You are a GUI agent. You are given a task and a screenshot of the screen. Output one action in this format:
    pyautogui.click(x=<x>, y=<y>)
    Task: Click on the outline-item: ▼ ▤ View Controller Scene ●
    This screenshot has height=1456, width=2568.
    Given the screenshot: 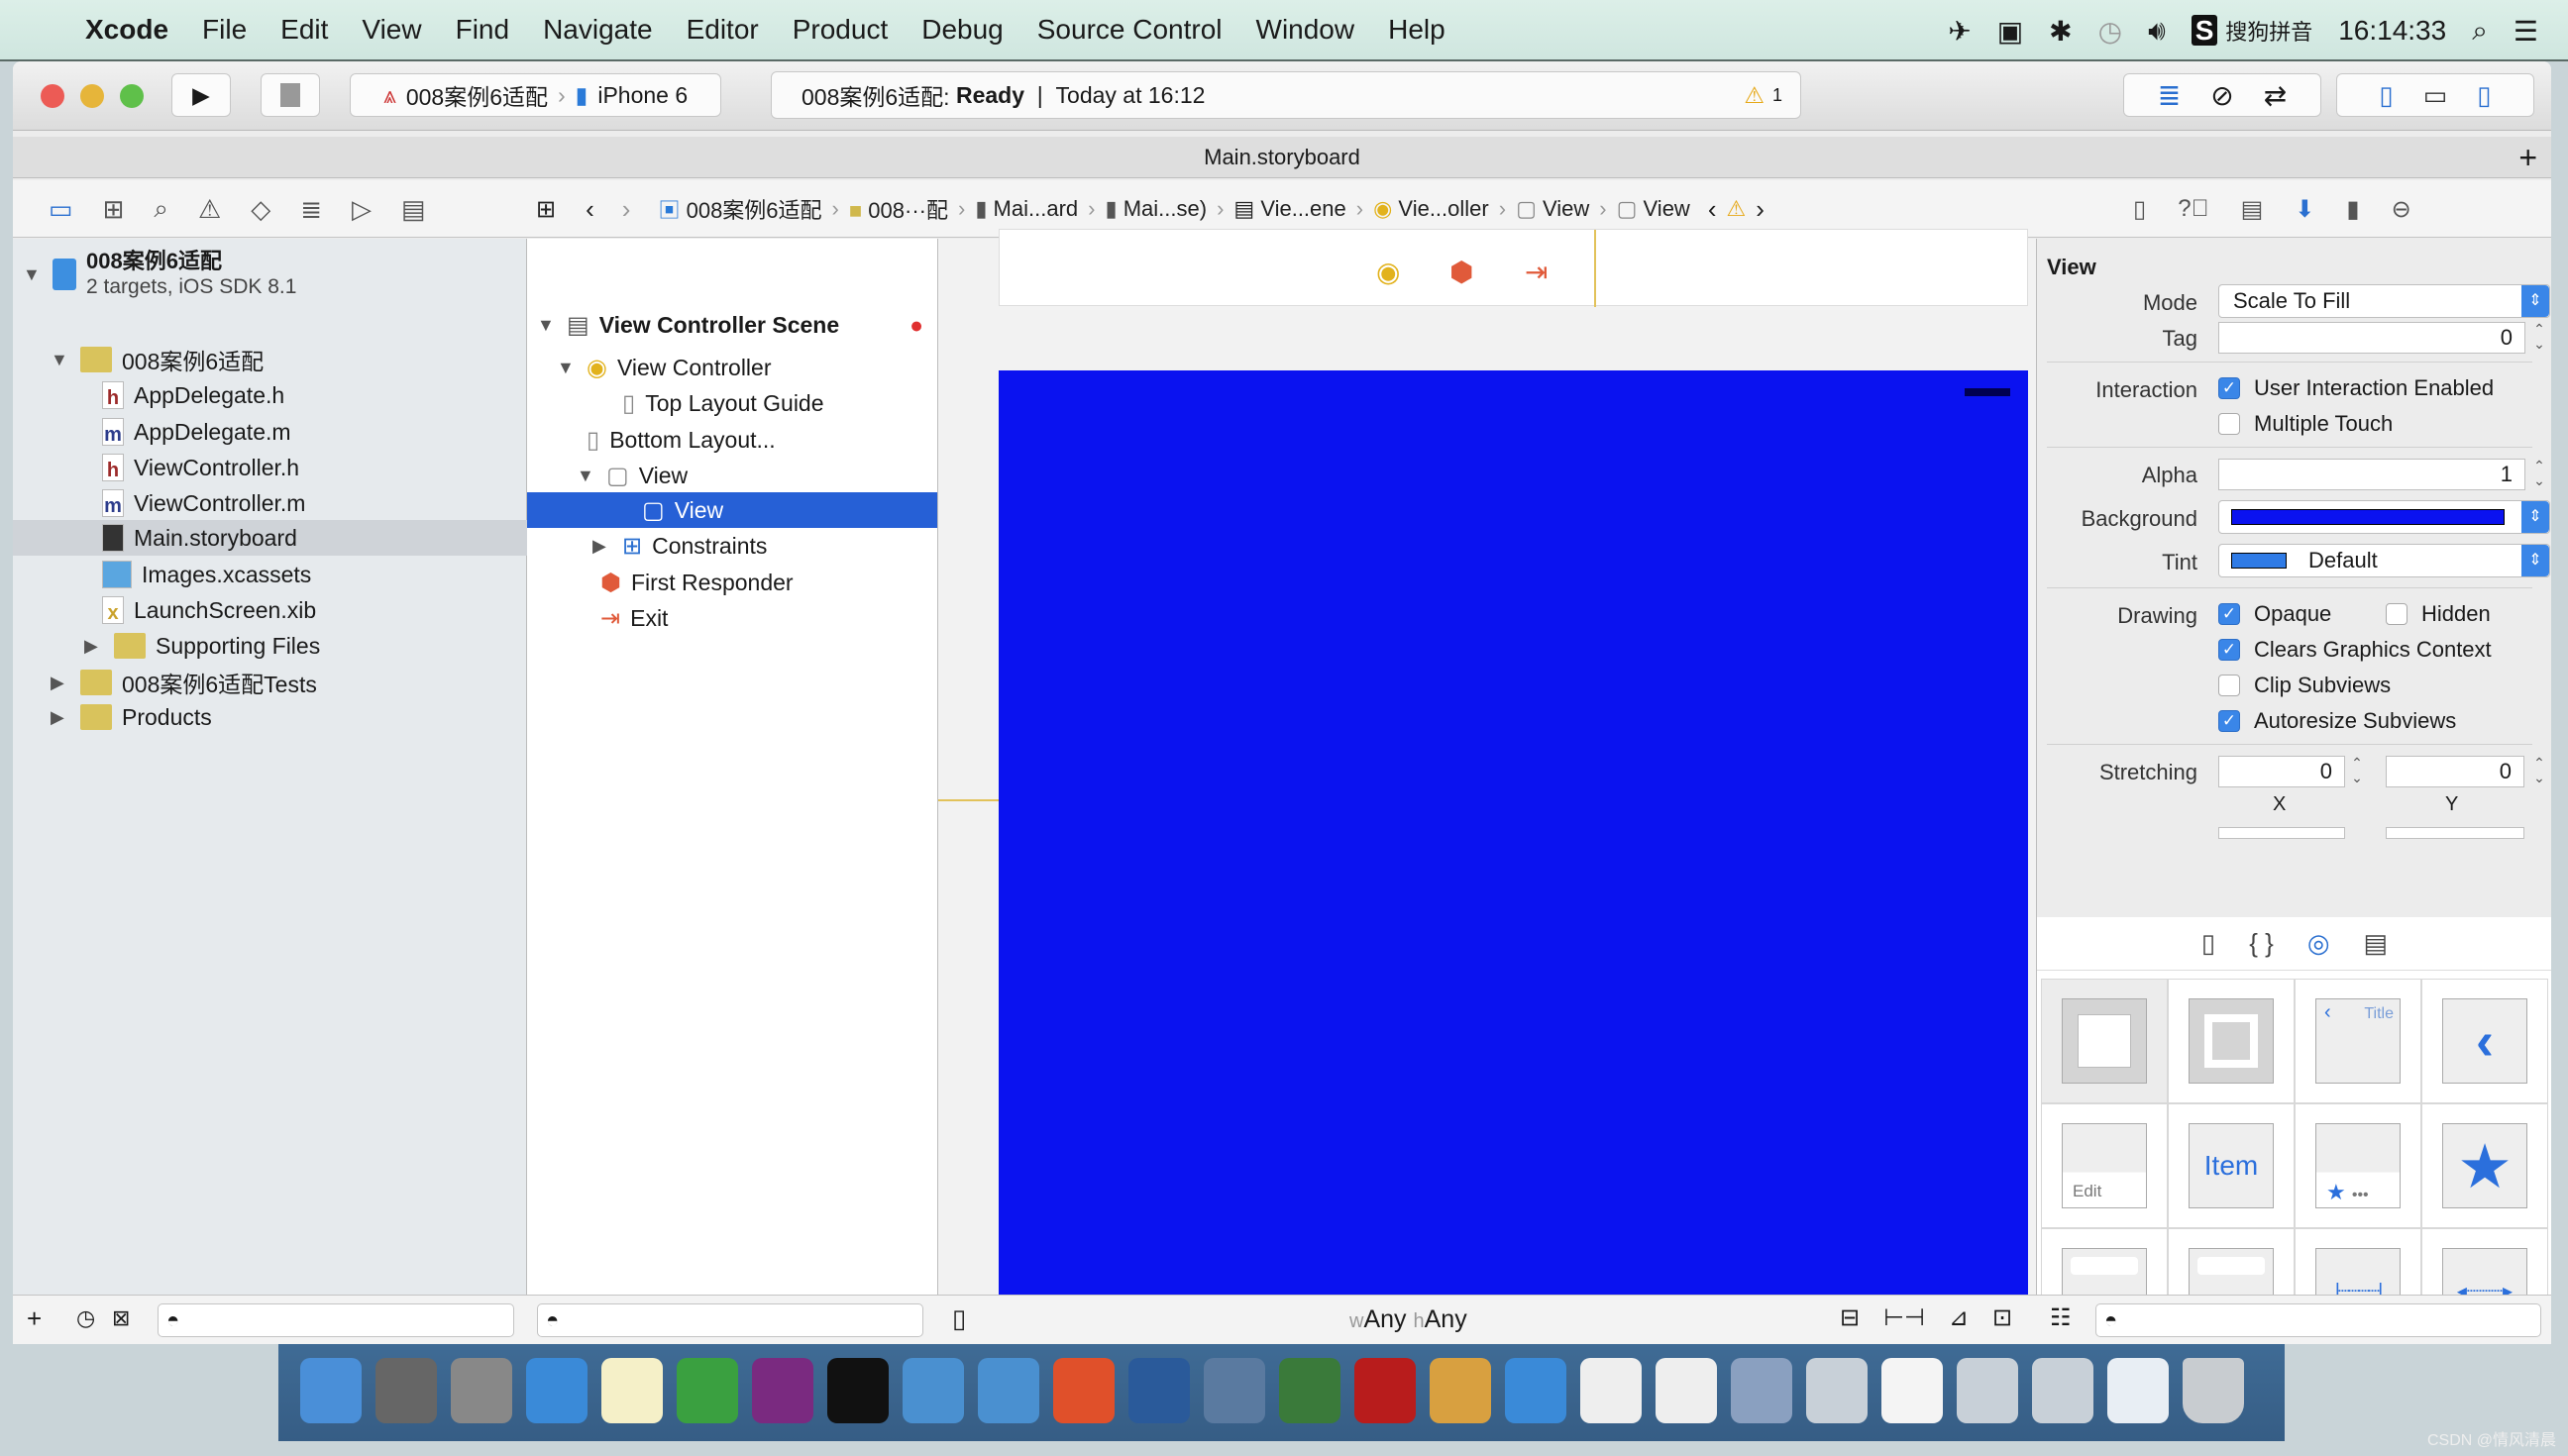 What is the action you would take?
    pyautogui.click(x=732, y=325)
    